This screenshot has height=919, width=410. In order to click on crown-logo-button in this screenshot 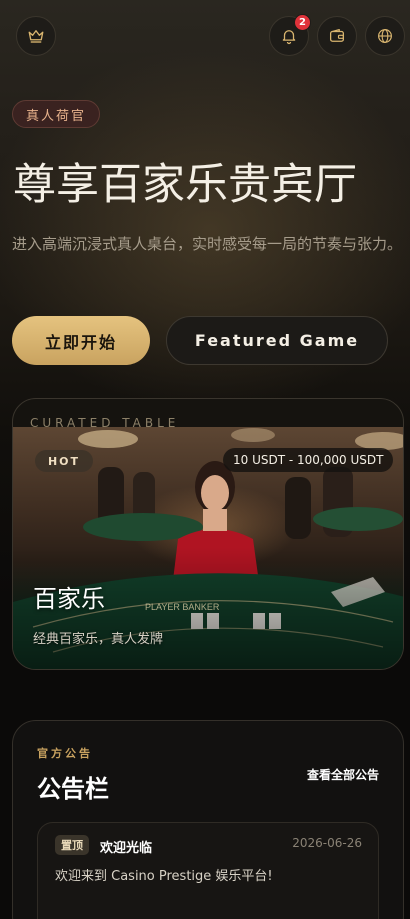, I will do `click(36, 36)`.